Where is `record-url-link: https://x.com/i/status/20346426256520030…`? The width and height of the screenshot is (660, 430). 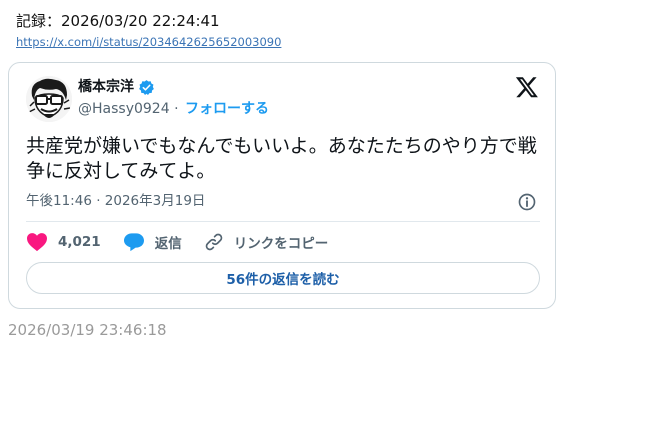 record-url-link: https://x.com/i/status/20346426256520030… is located at coordinates (148, 42).